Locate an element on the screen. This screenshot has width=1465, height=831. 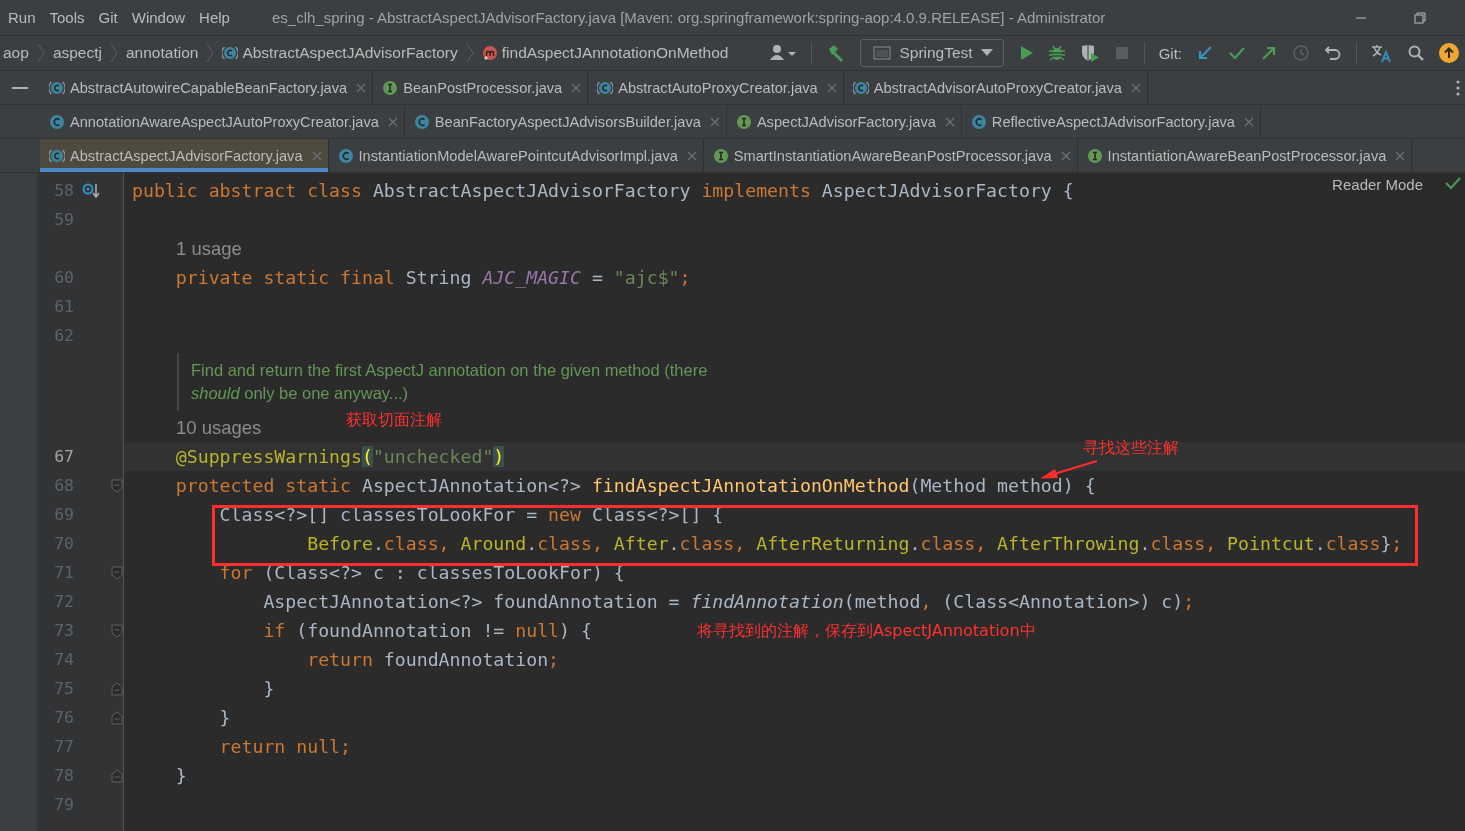
menu-item: Run is located at coordinates (22, 17).